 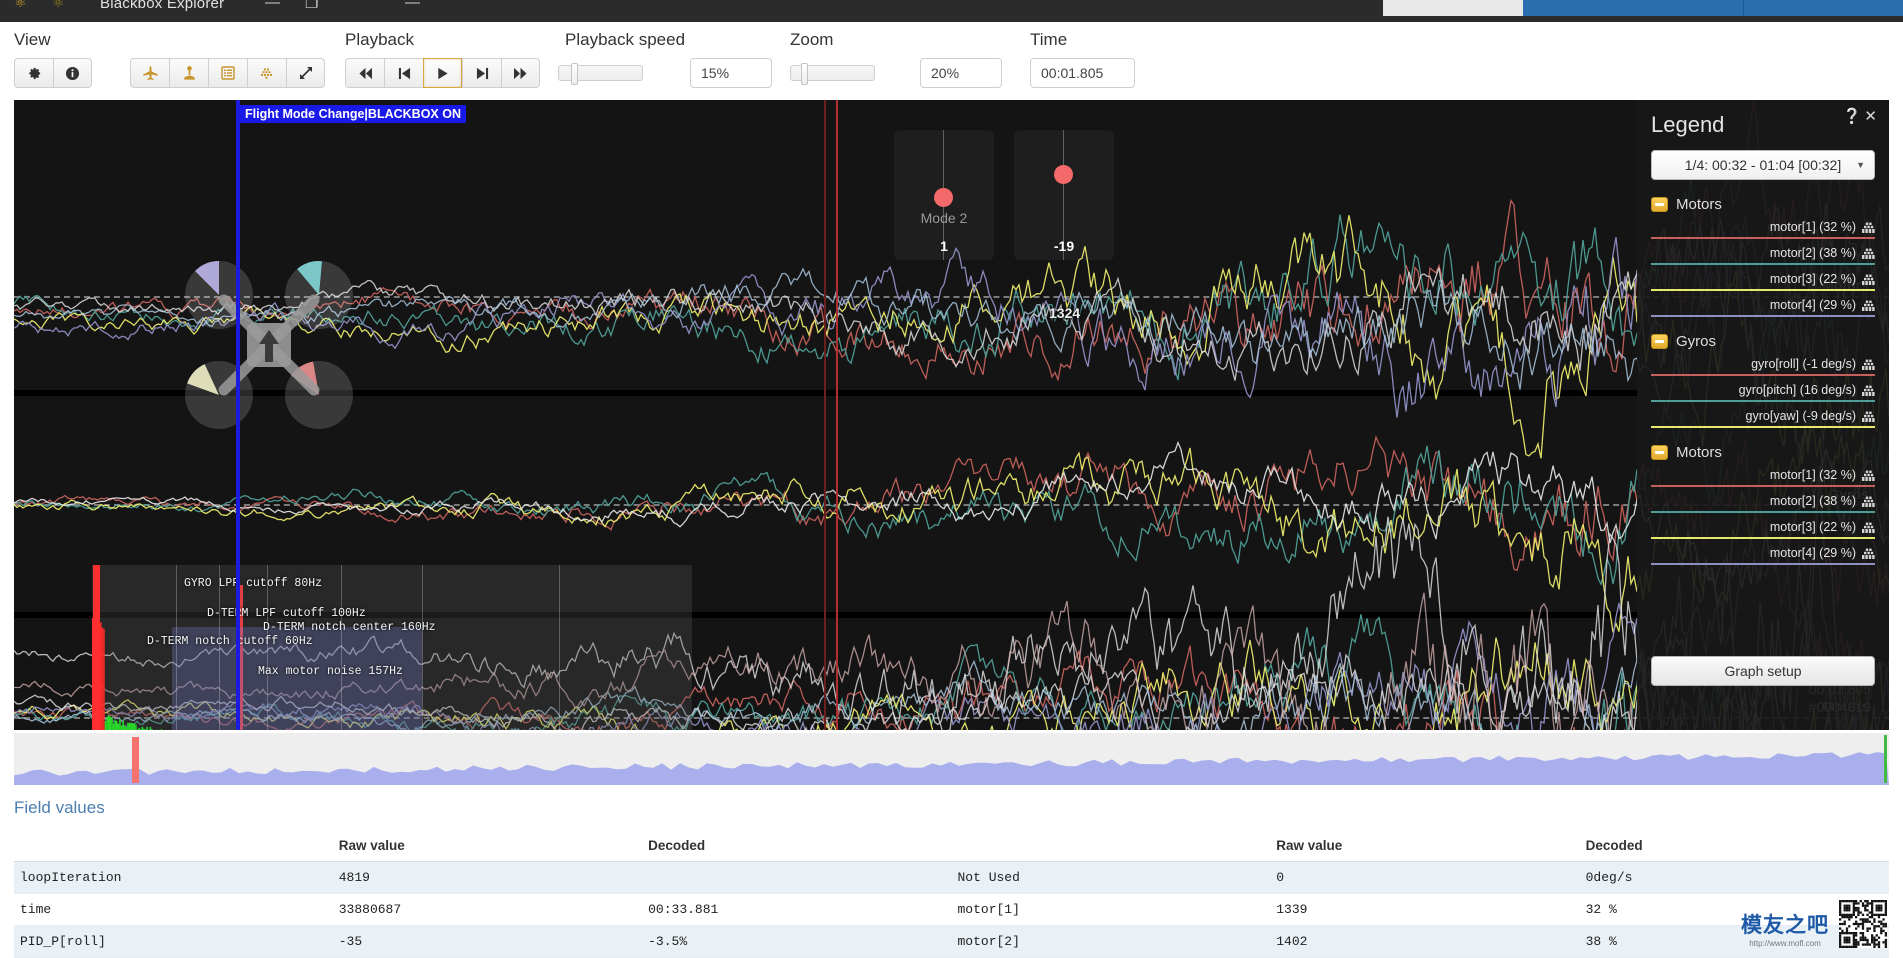 What do you see at coordinates (349, 627) in the screenshot?
I see `spectrum-annotation-notch-center: D-TERM notch center 160Hz` at bounding box center [349, 627].